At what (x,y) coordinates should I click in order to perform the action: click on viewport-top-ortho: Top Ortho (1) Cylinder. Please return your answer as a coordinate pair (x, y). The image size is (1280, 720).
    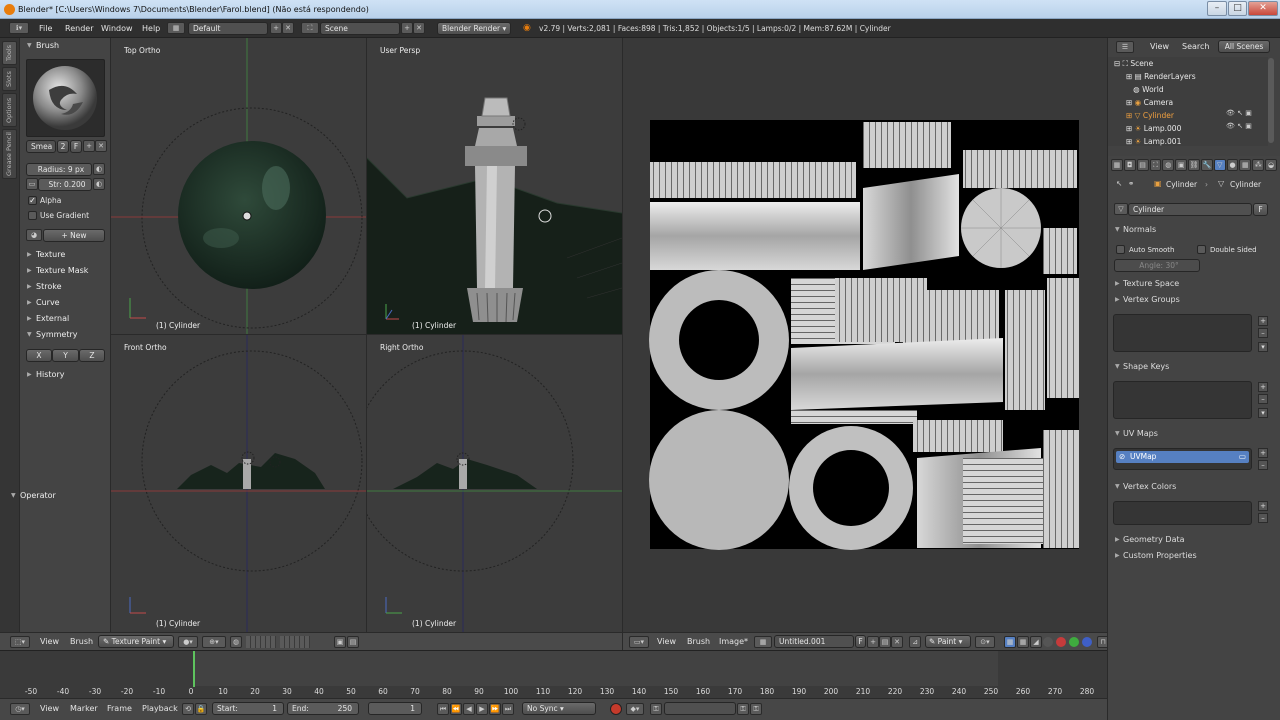
    Looking at the image, I should click on (239, 186).